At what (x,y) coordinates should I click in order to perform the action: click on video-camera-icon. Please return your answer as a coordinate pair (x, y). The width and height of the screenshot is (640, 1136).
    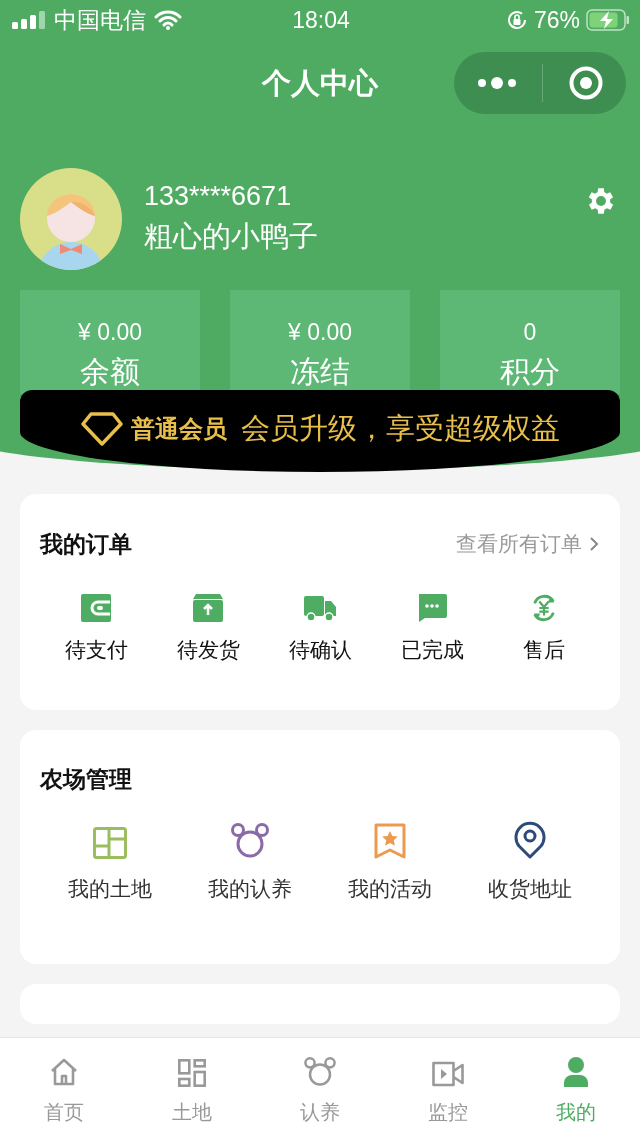
    Looking at the image, I should click on (448, 1074).